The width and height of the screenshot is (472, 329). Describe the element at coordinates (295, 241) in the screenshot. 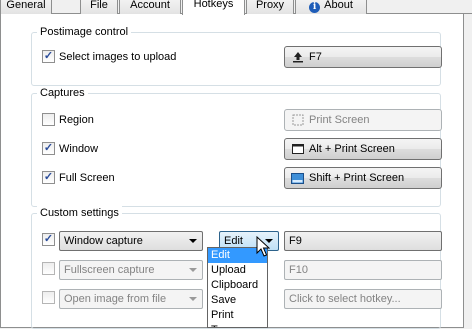

I see `custom-row-1-hotkey-label: F9` at that location.